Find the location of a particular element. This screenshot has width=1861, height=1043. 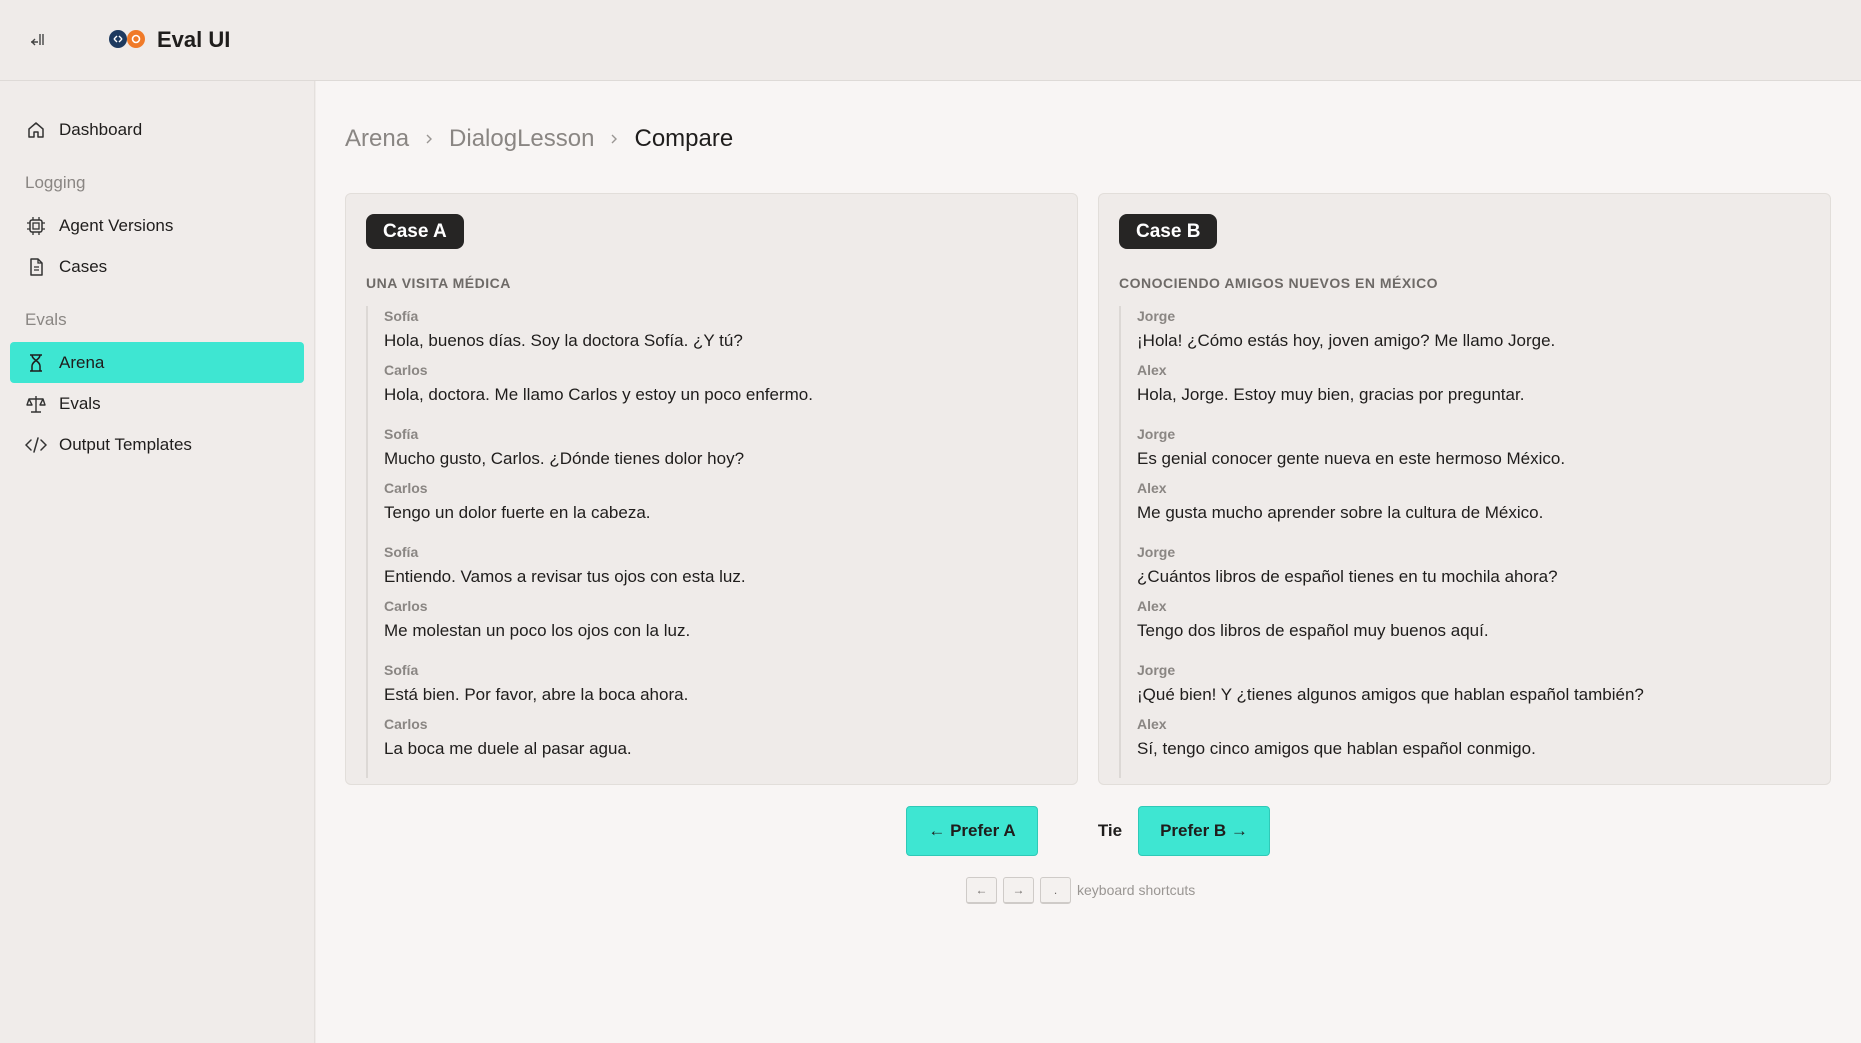

sidebar-item-label: Arena is located at coordinates (82, 362).